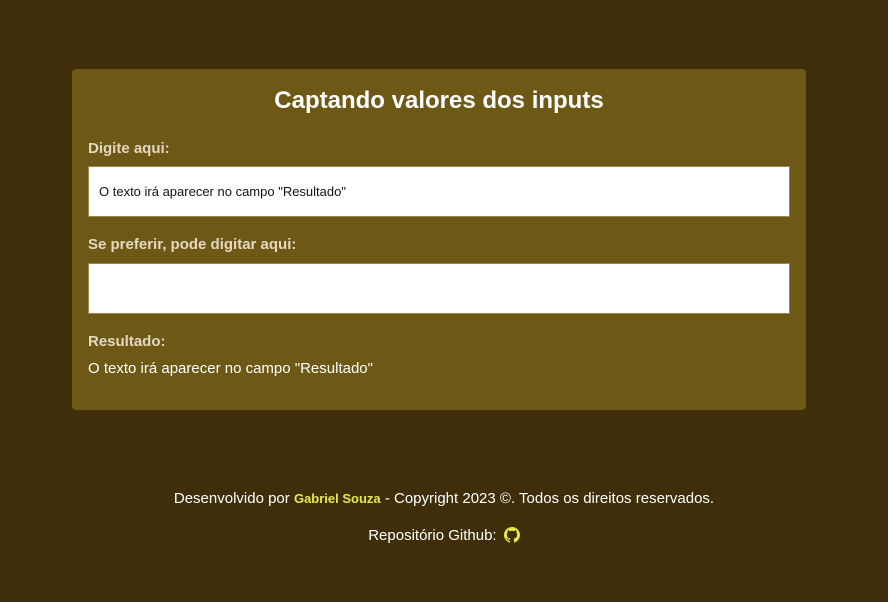 This screenshot has height=602, width=888. Describe the element at coordinates (511, 535) in the screenshot. I see `github-icon` at that location.